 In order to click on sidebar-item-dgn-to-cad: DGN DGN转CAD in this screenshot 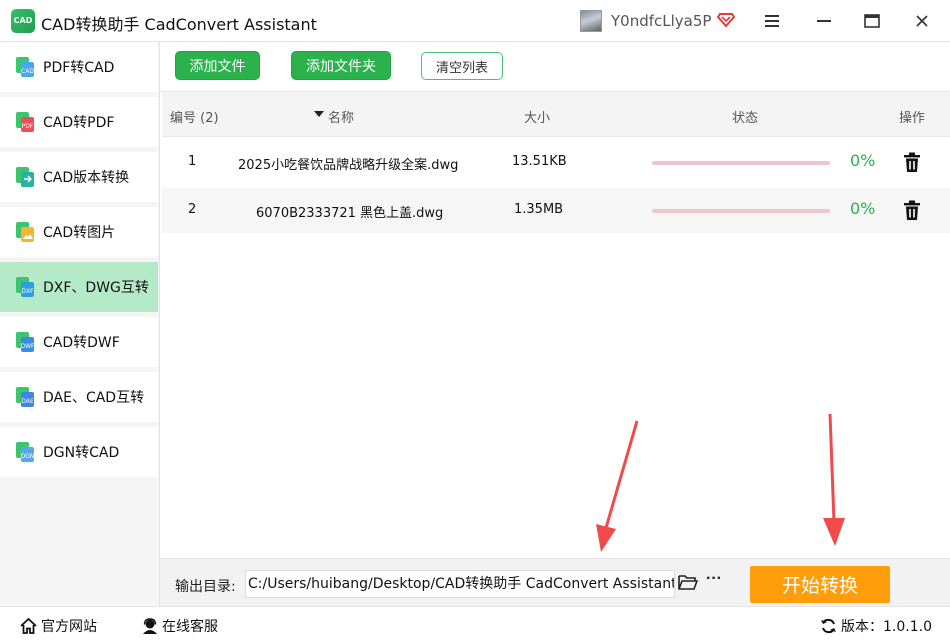, I will do `click(79, 452)`.